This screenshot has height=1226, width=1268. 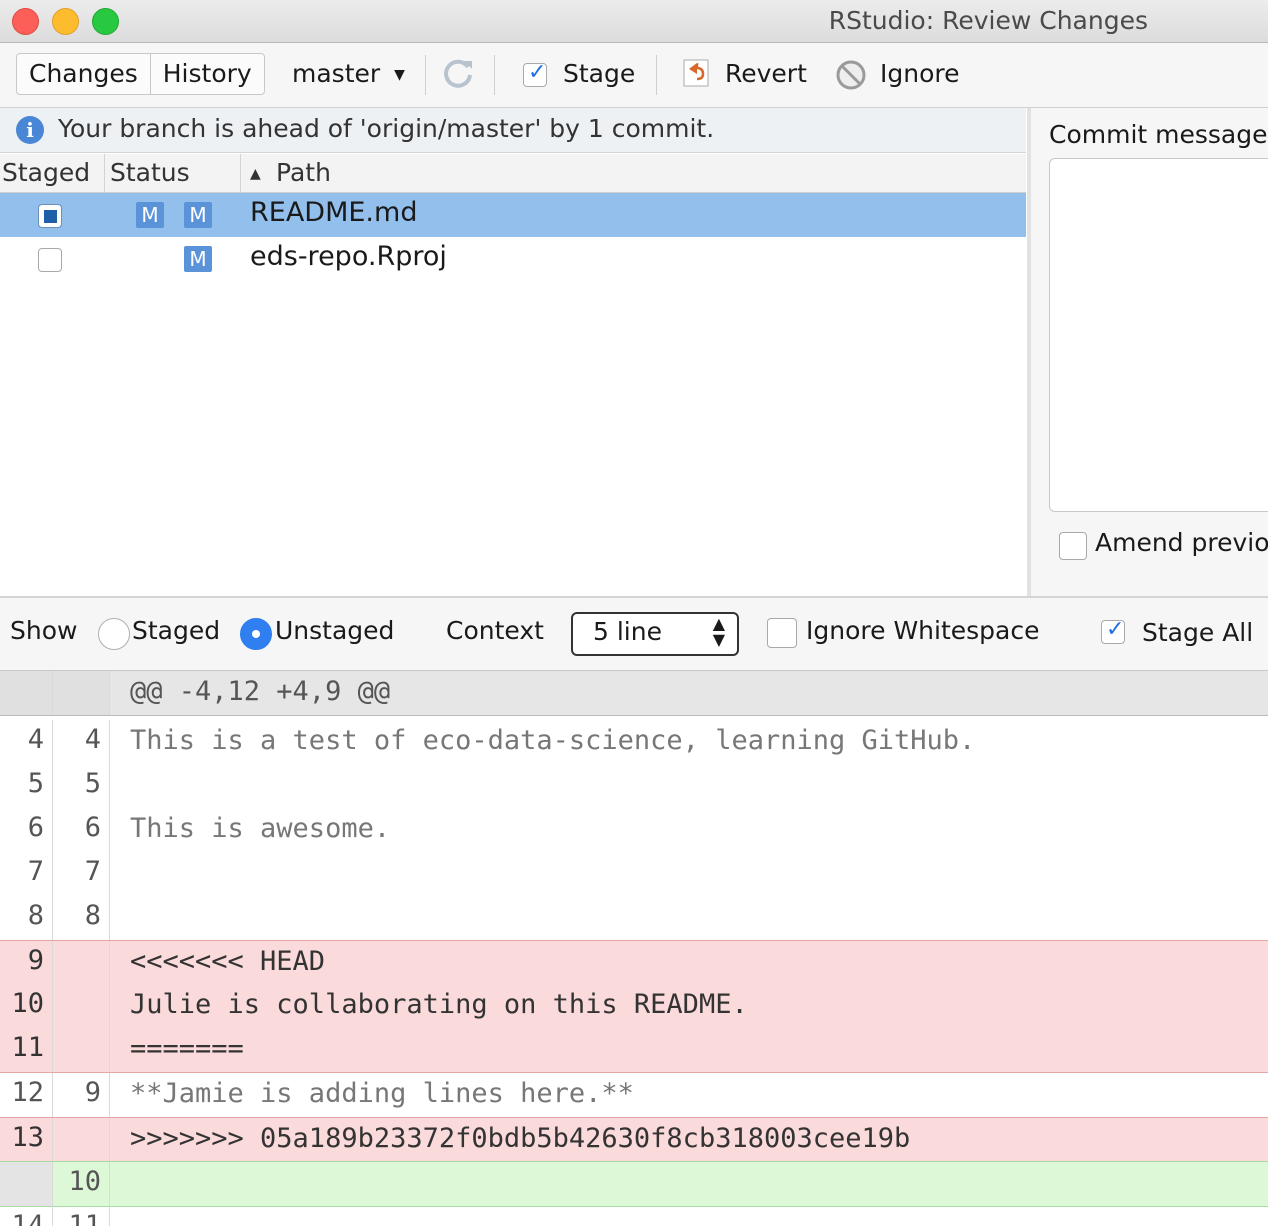 What do you see at coordinates (44, 630) in the screenshot?
I see `show-label: Show` at bounding box center [44, 630].